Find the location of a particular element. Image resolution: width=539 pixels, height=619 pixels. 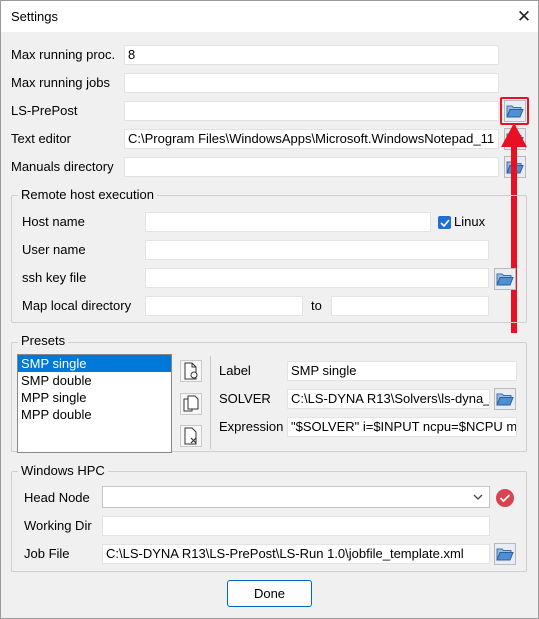

linux-label: Linux is located at coordinates (470, 221).